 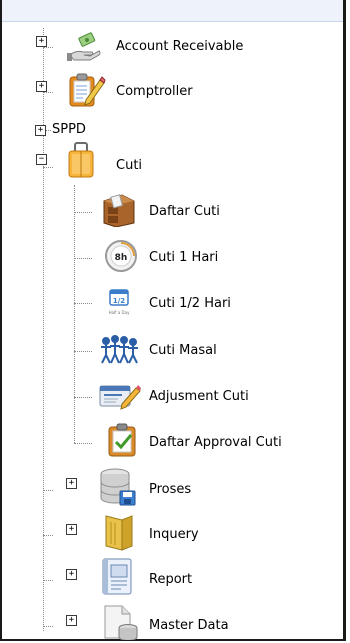 I want to click on money-hand-icon, so click(x=84, y=46).